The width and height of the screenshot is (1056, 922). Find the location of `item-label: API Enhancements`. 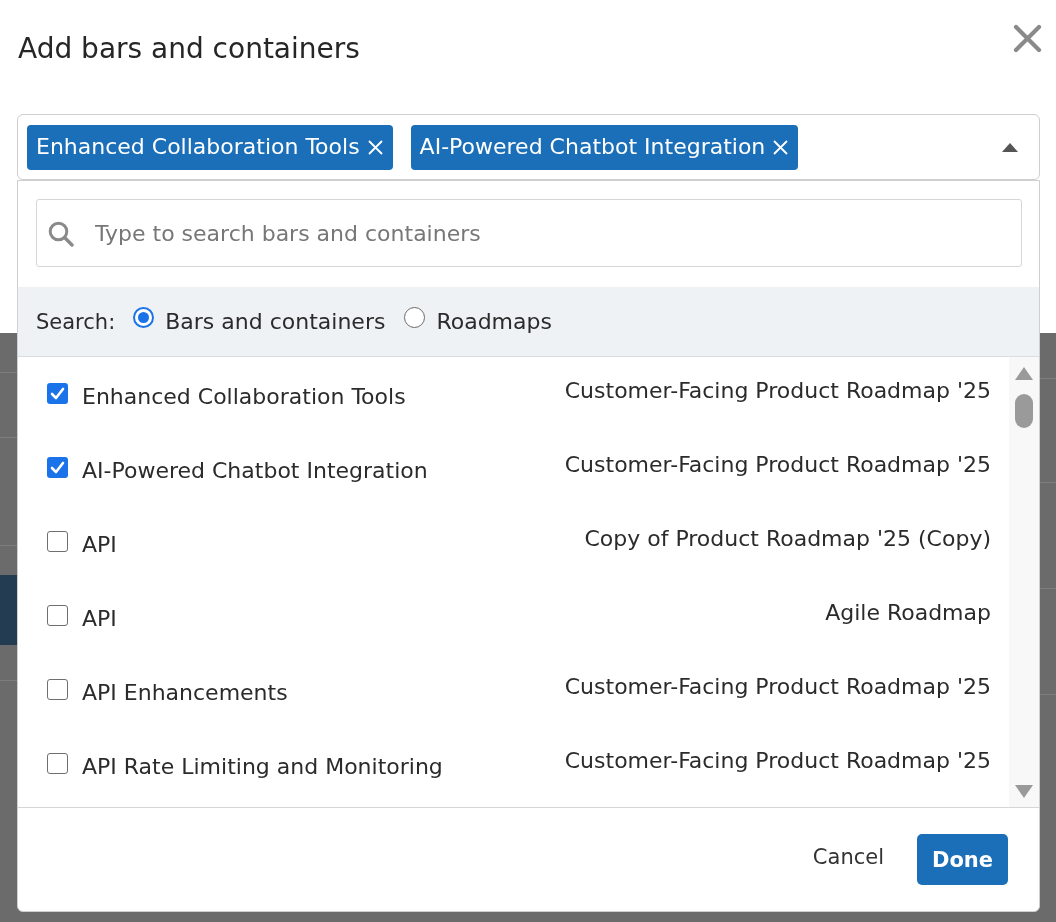

item-label: API Enhancements is located at coordinates (185, 693).